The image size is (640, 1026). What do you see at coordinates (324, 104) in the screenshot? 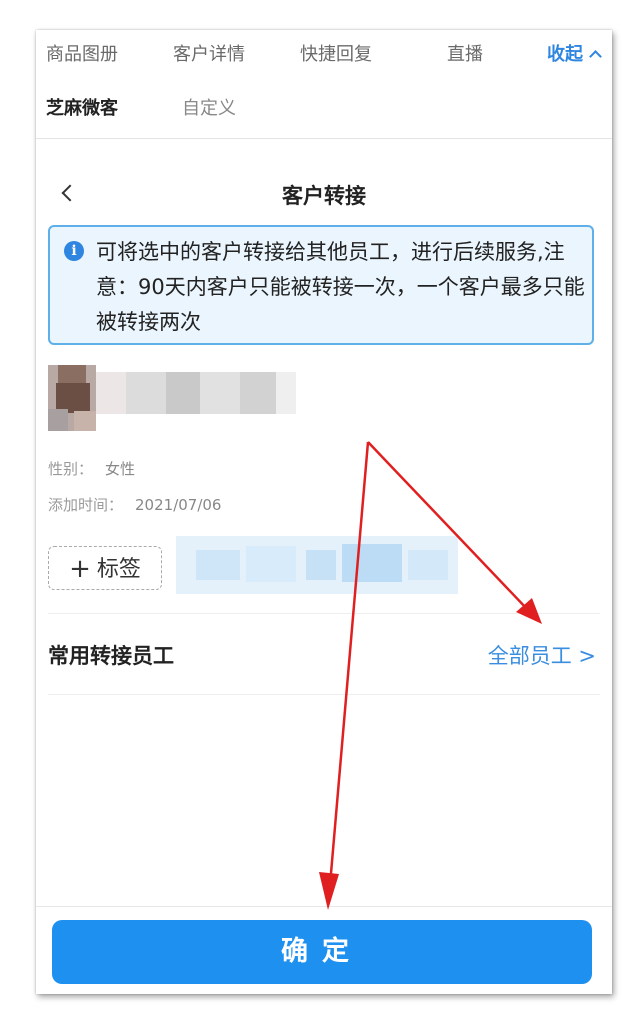
I see `sub-tabs: 芝麻微客 自定义` at bounding box center [324, 104].